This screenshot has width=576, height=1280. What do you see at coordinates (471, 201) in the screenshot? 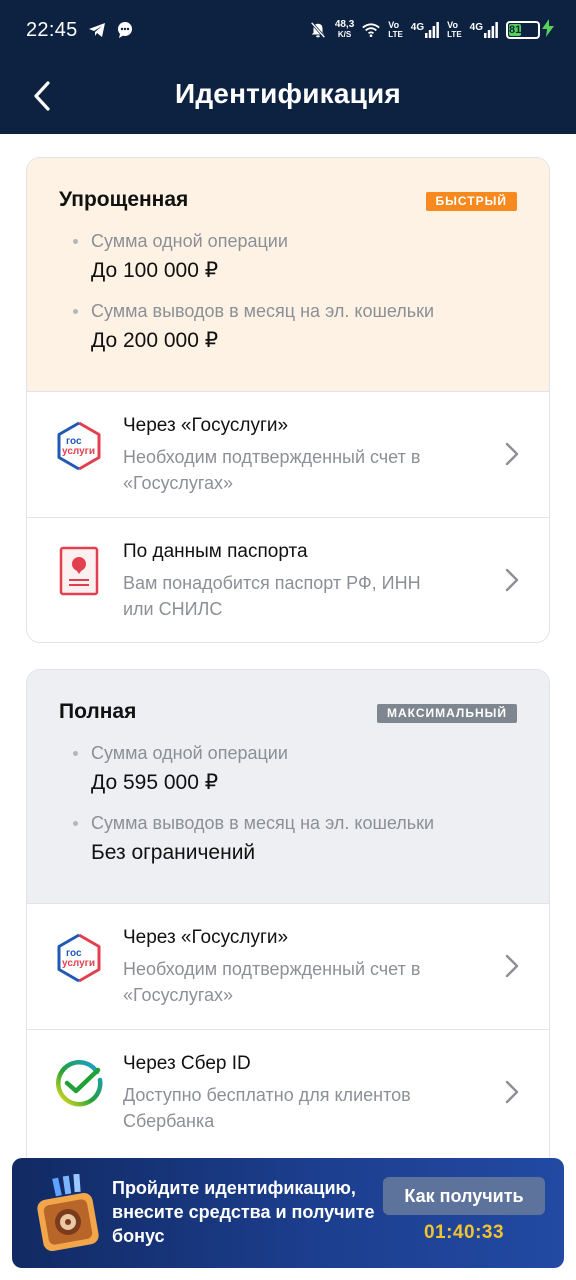
I see `fast-badge: БЫСТРЫЙ` at bounding box center [471, 201].